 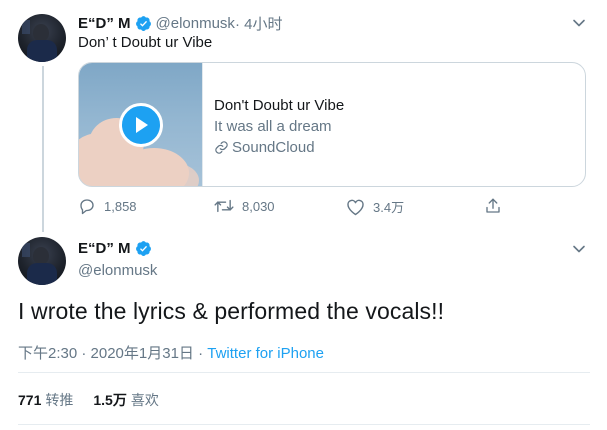 I want to click on share-button, so click(x=497, y=206).